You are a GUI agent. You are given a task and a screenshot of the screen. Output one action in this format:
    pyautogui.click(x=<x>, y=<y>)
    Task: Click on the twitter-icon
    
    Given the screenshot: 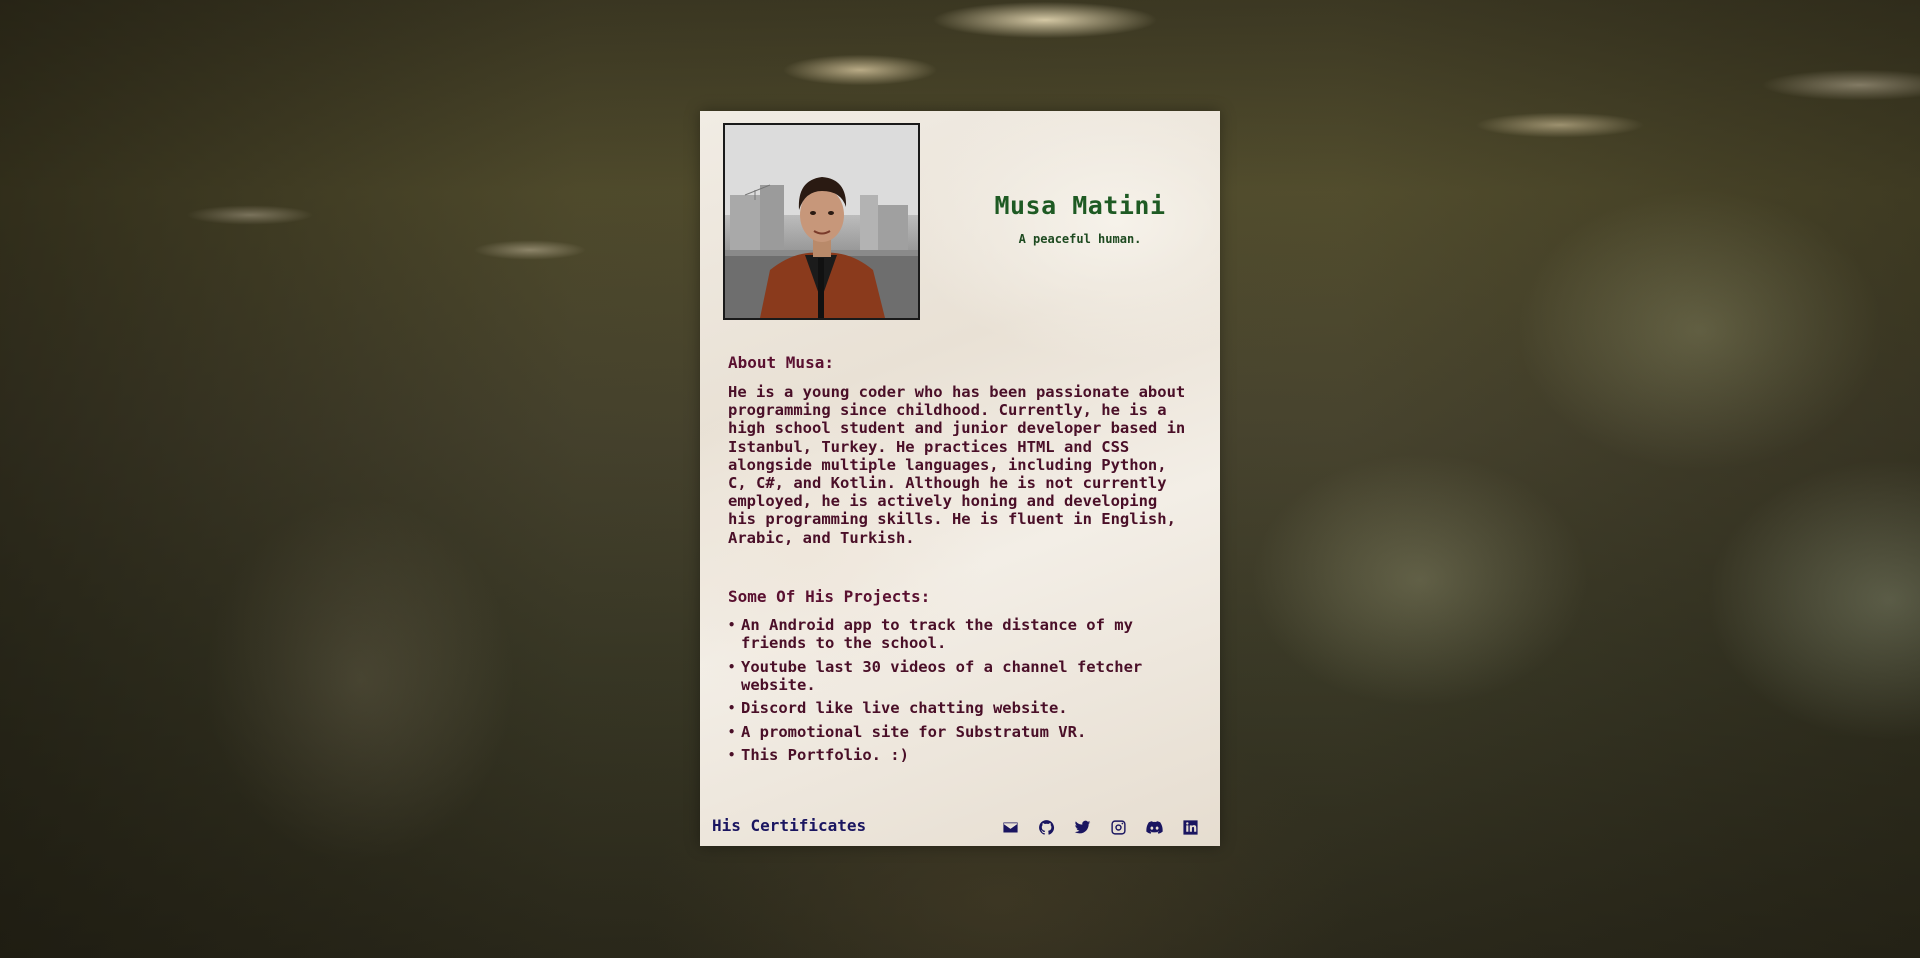 What is the action you would take?
    pyautogui.click(x=1082, y=826)
    